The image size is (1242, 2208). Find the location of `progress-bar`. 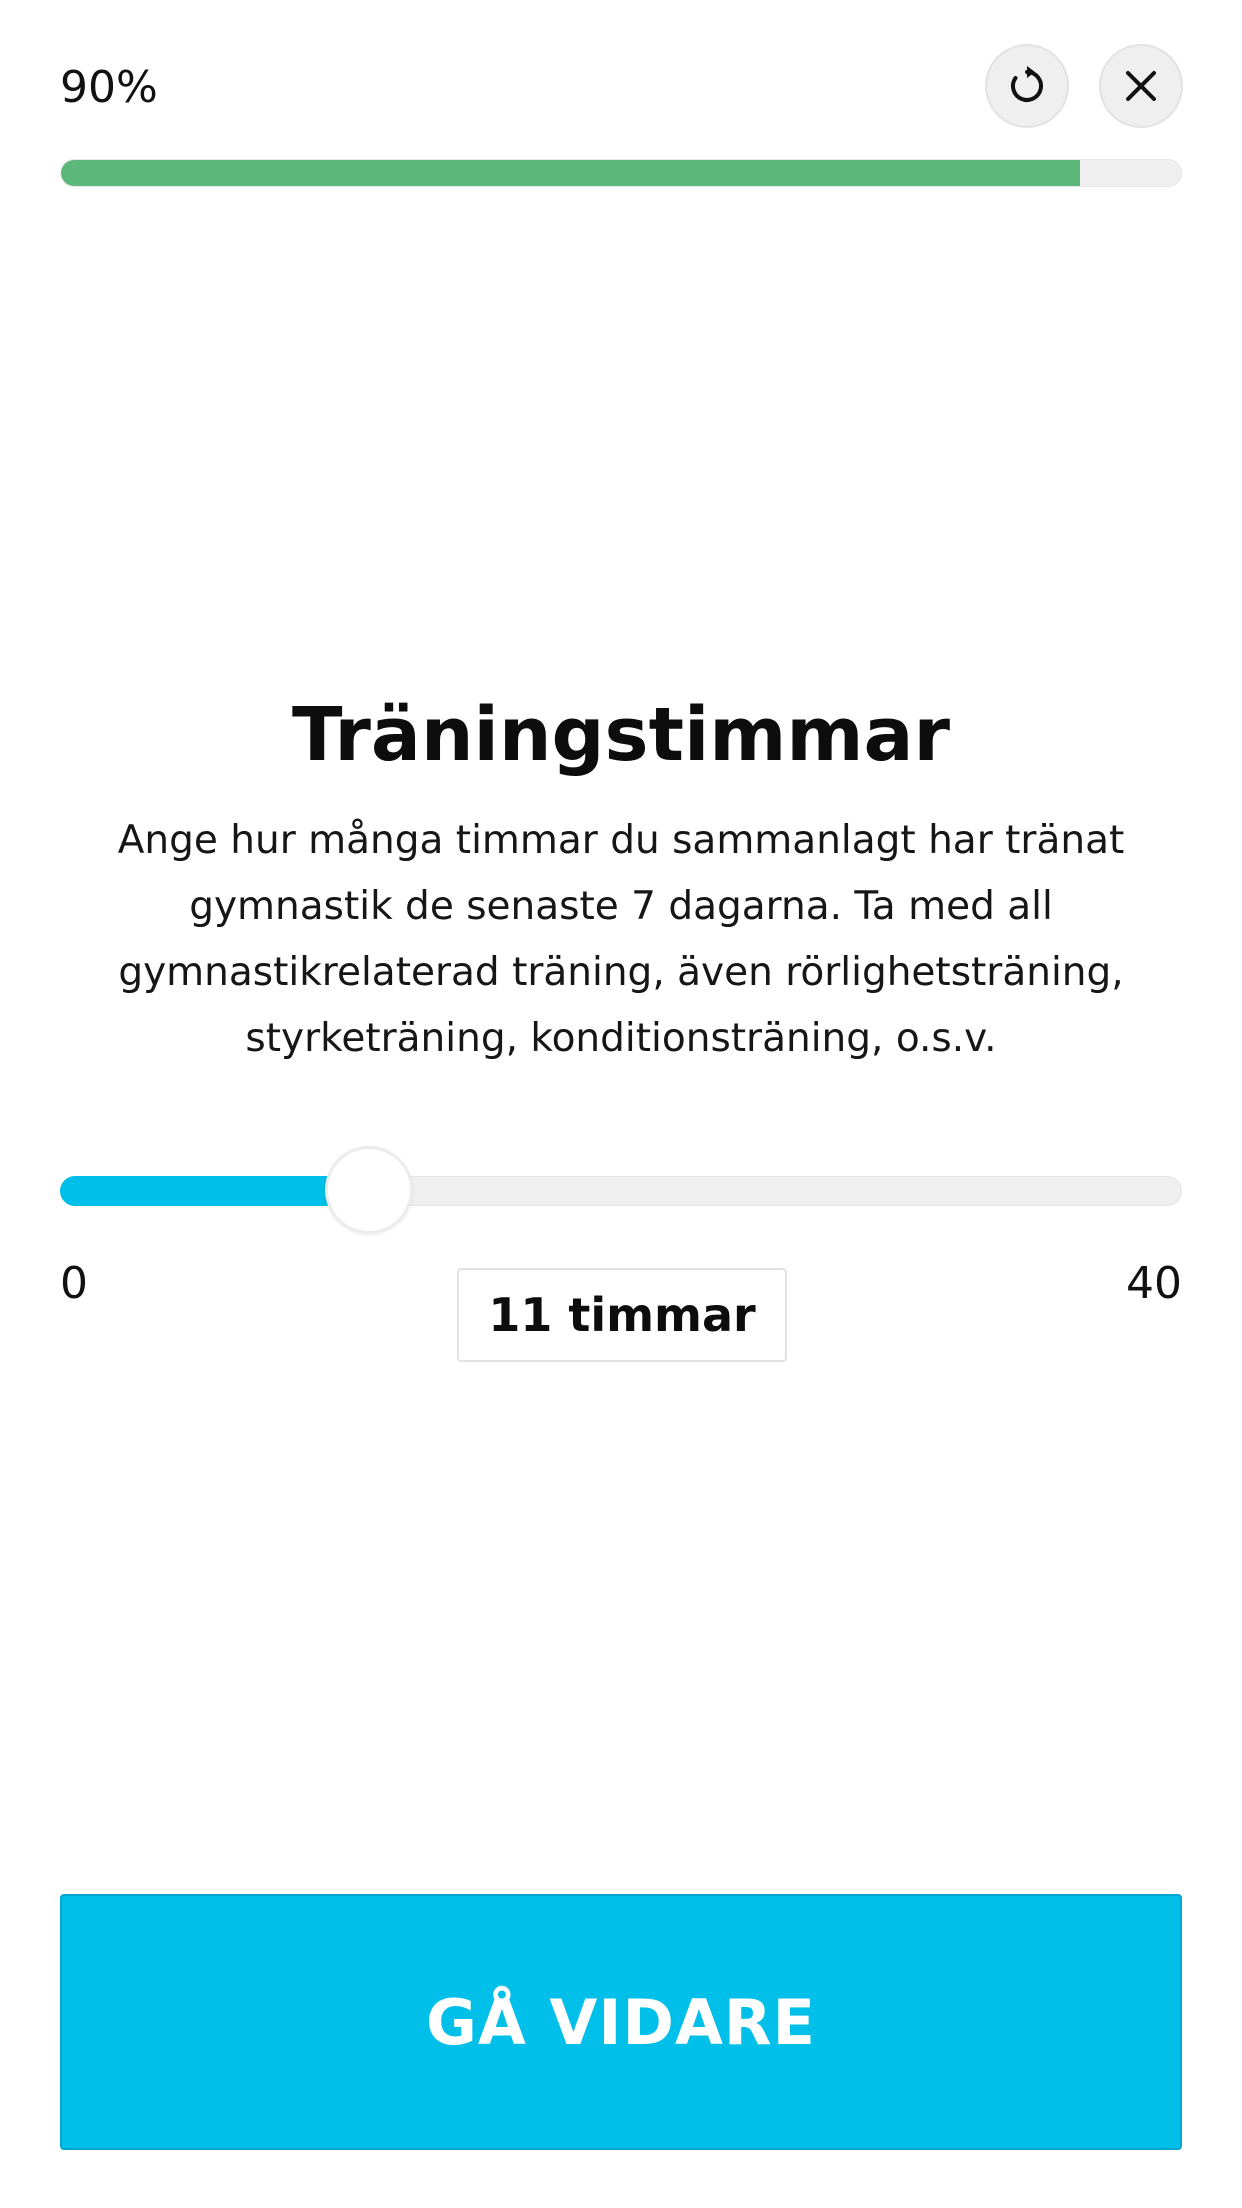

progress-bar is located at coordinates (621, 173).